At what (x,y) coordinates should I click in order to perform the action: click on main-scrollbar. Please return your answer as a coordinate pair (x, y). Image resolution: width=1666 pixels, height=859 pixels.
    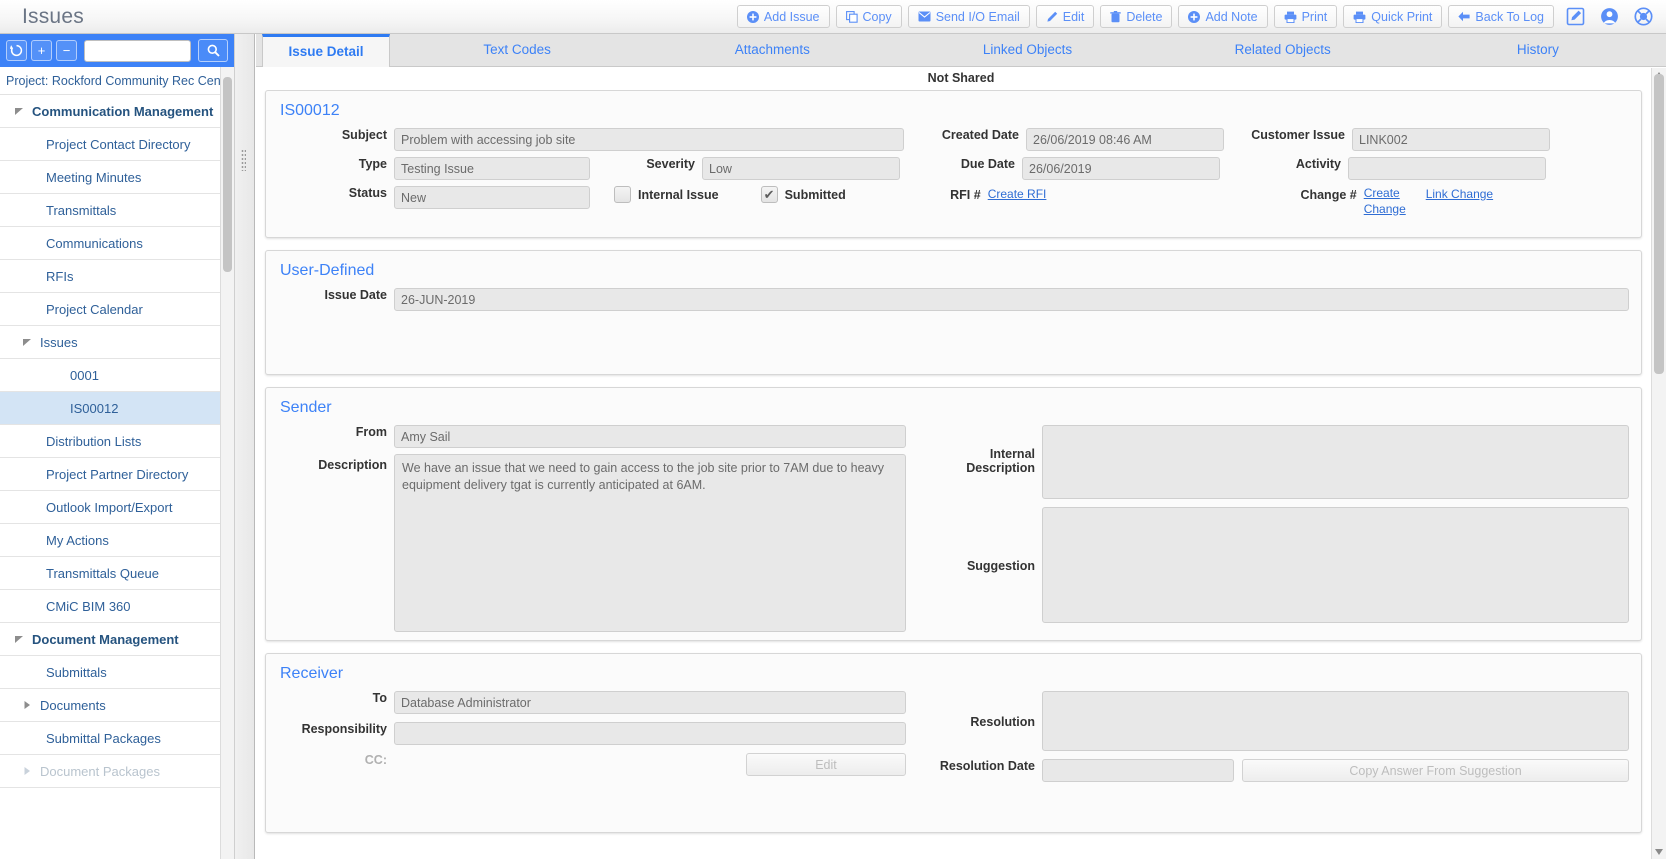
    Looking at the image, I should click on (1658, 463).